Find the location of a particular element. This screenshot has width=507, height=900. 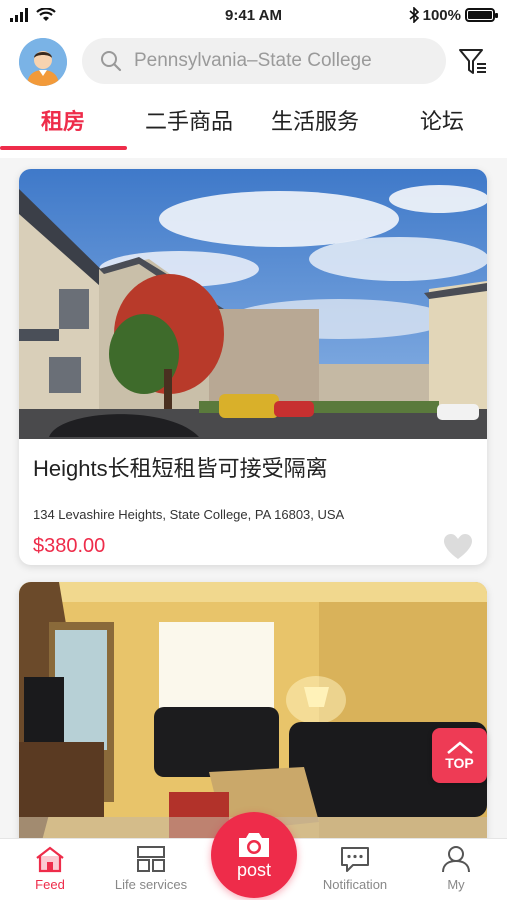

post-button-label: post is located at coordinates (254, 869).